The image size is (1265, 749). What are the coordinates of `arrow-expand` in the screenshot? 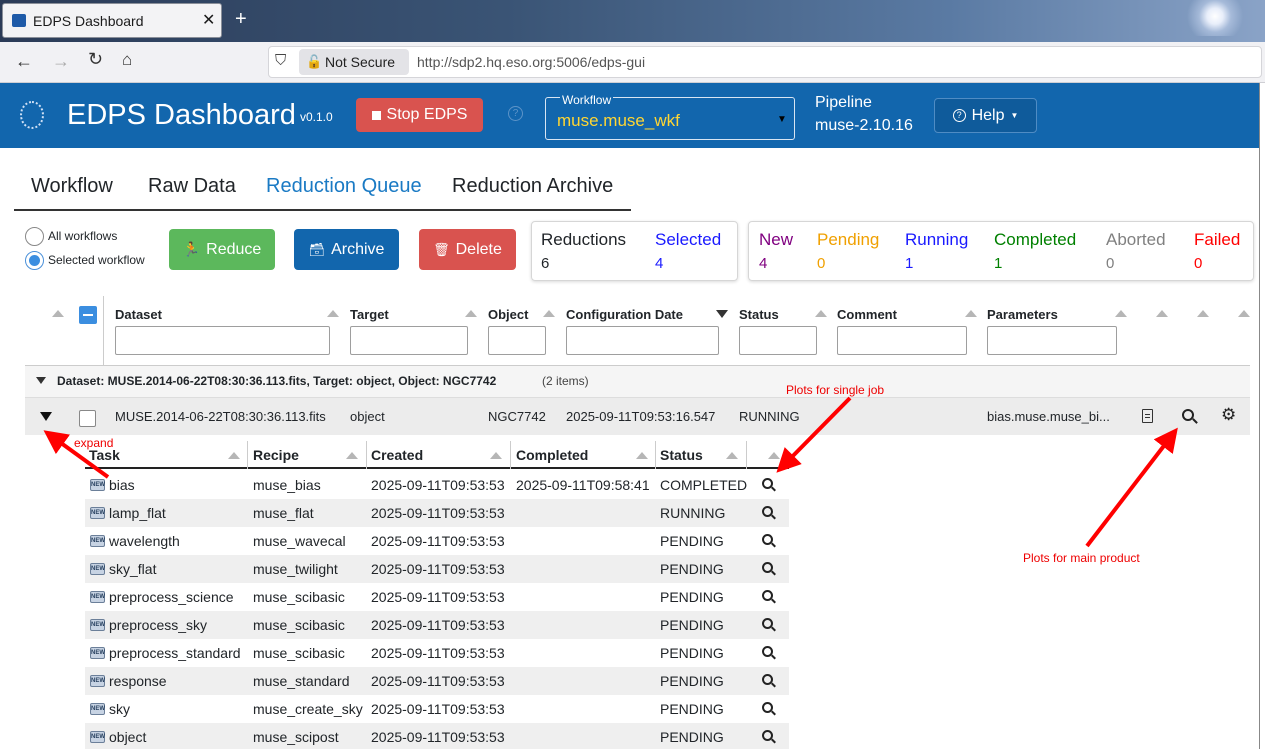 It's located at (76, 454).